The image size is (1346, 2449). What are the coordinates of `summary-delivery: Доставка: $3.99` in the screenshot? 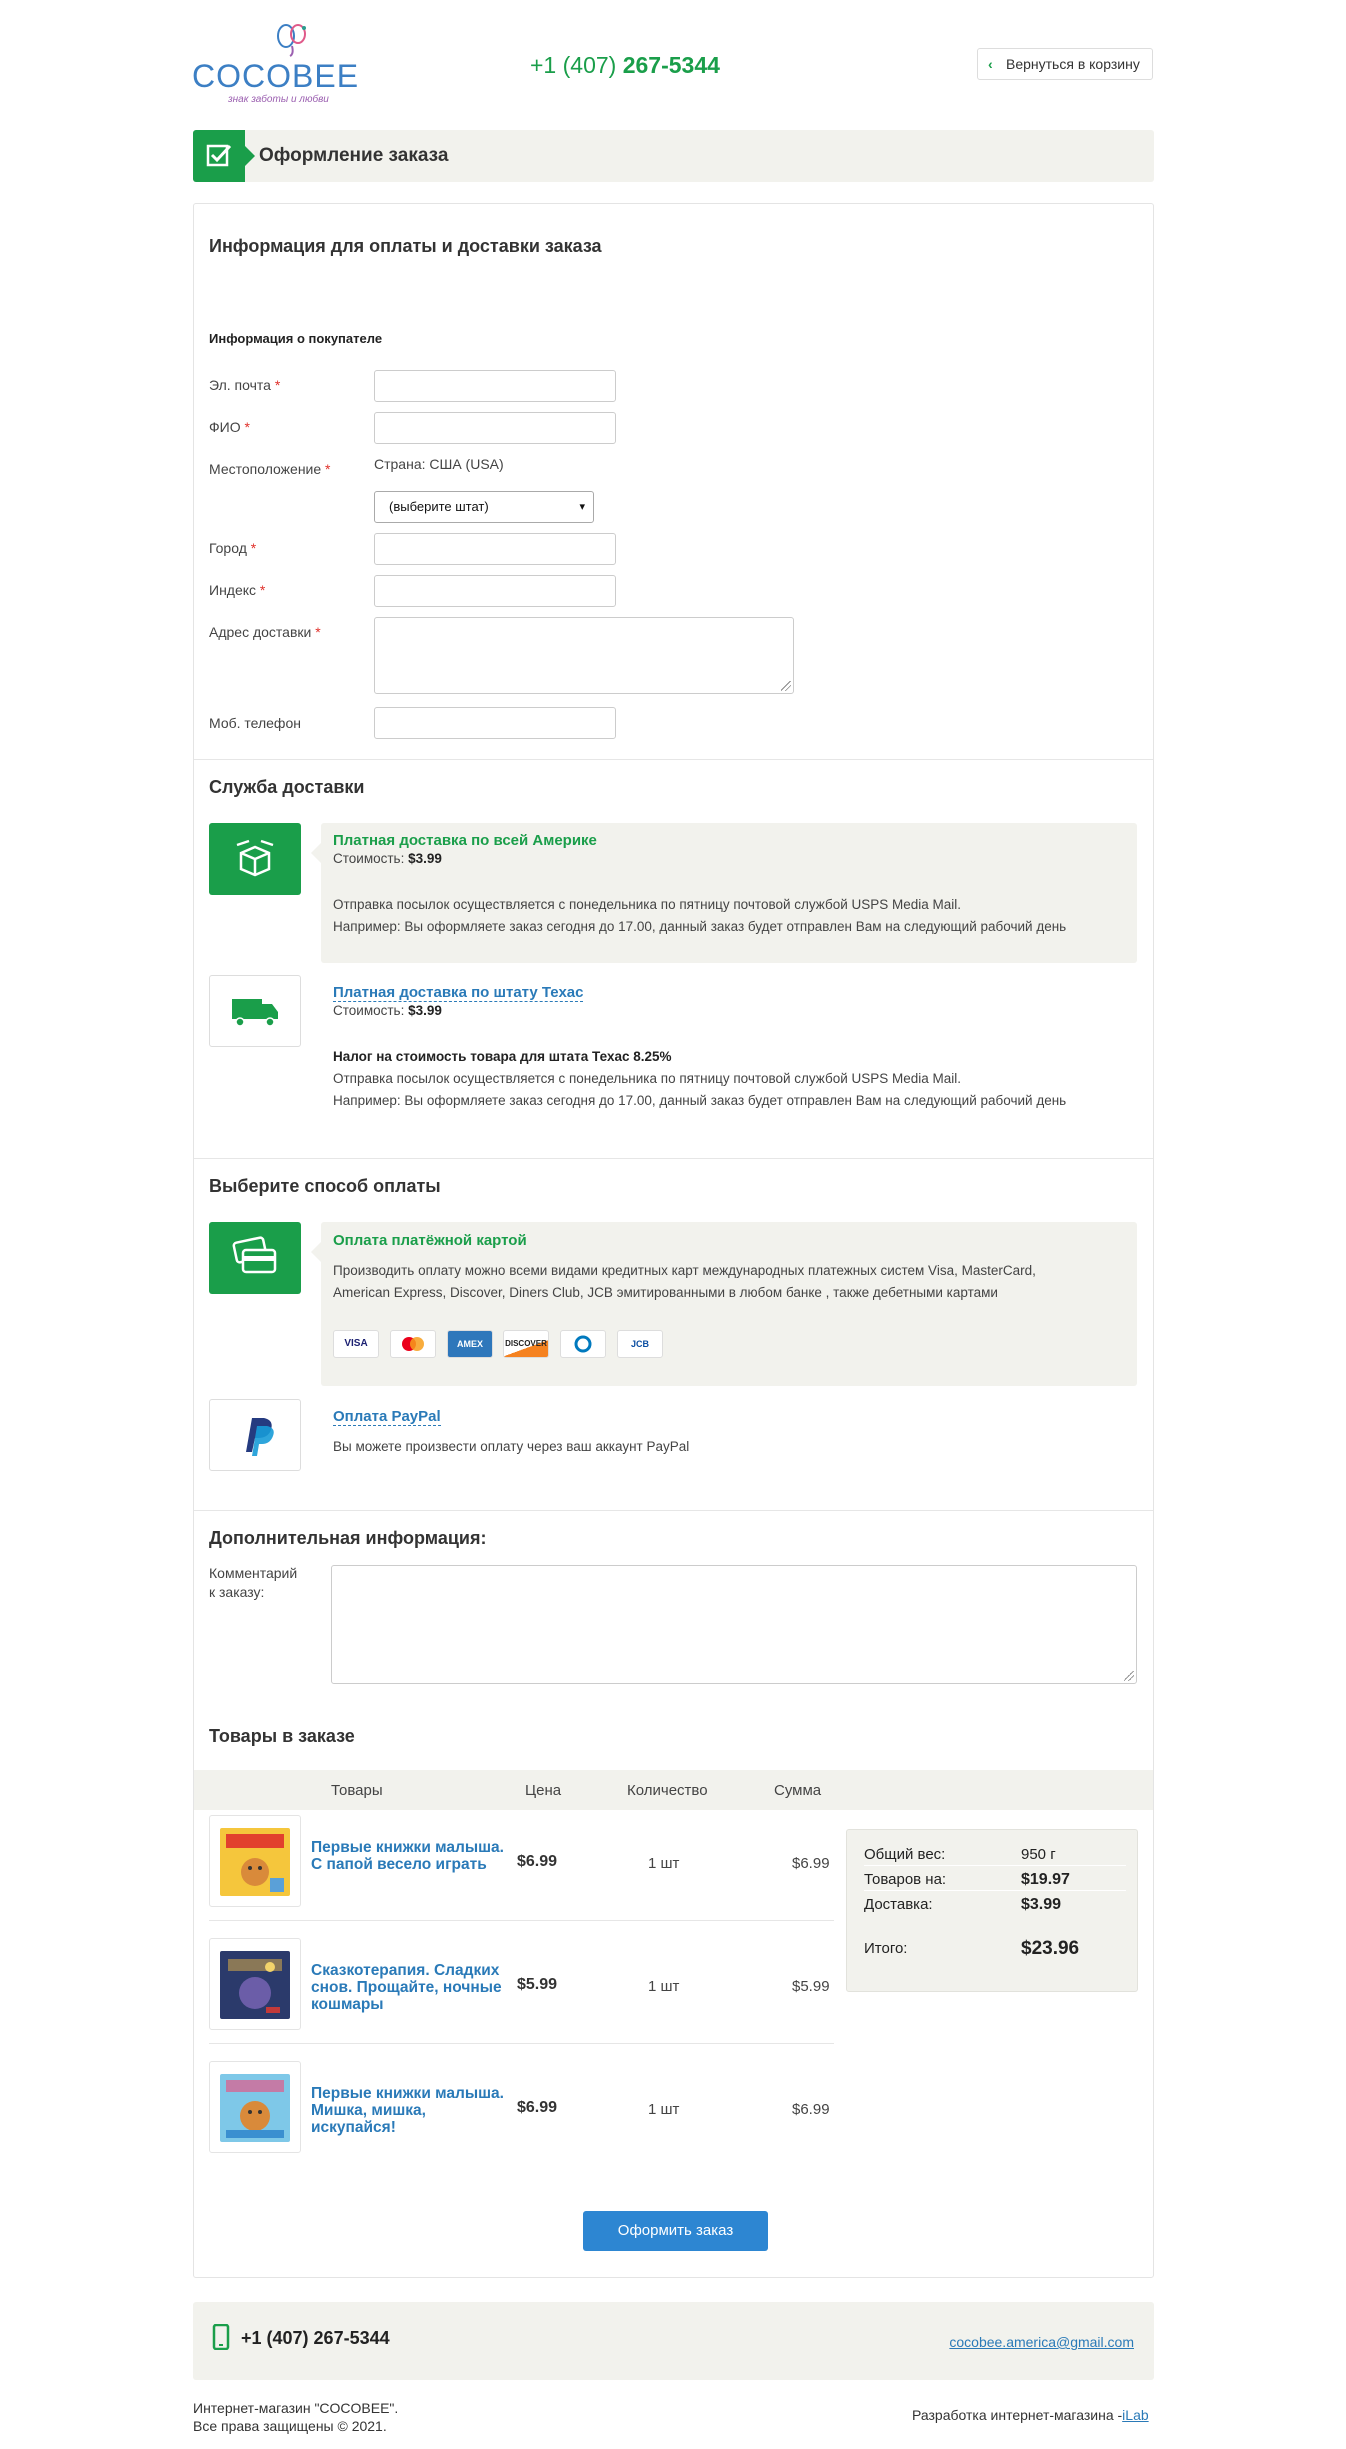 It's located at (963, 1904).